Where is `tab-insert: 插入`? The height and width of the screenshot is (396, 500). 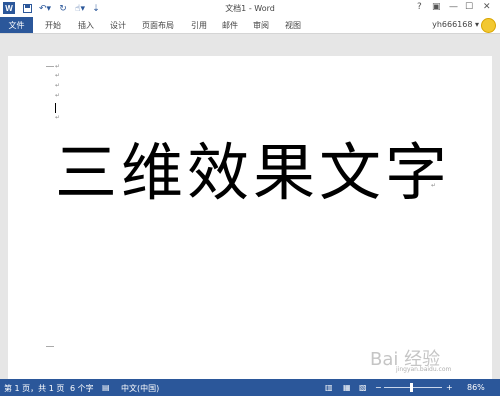
tab-insert: 插入 is located at coordinates (86, 25).